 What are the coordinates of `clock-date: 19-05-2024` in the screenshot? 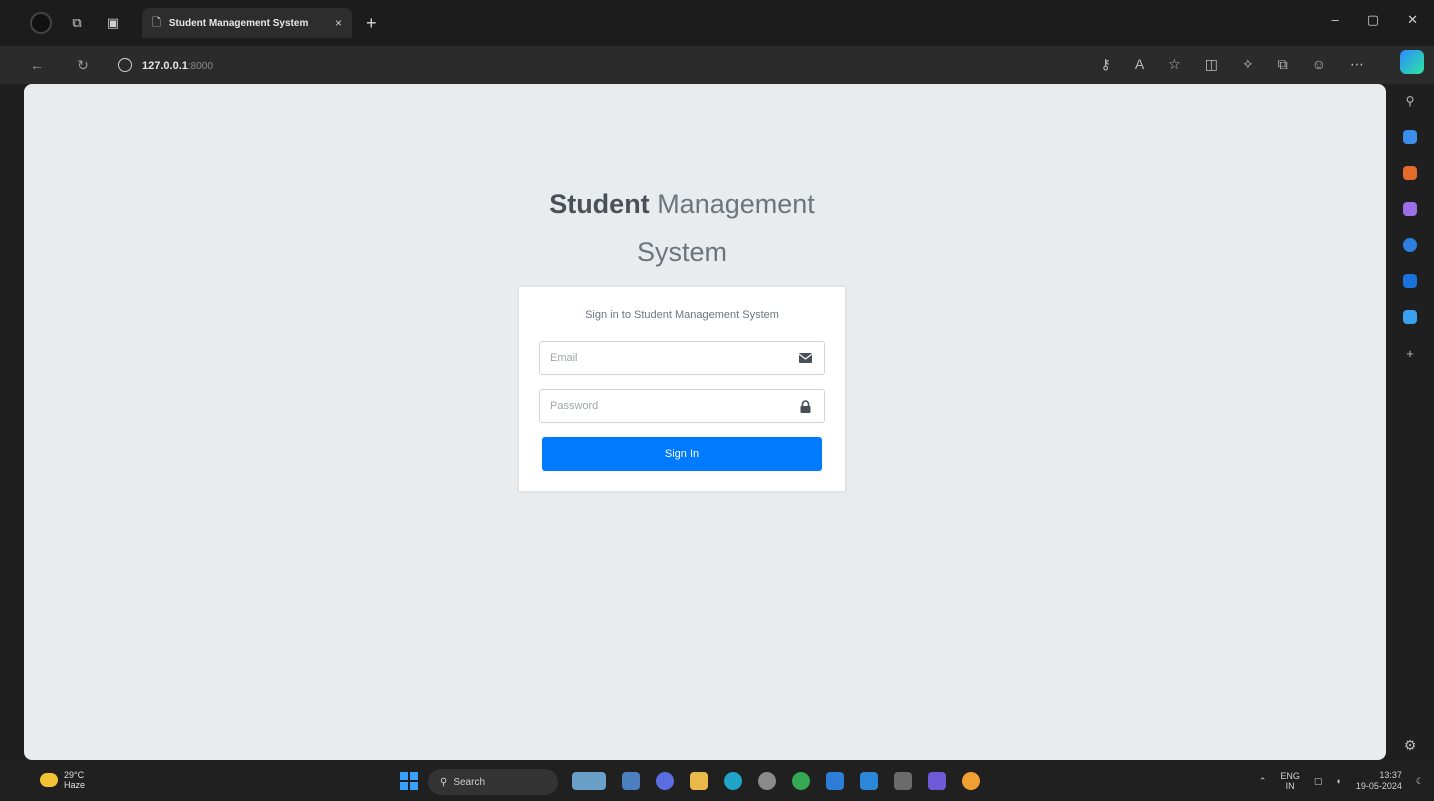 It's located at (1378, 786).